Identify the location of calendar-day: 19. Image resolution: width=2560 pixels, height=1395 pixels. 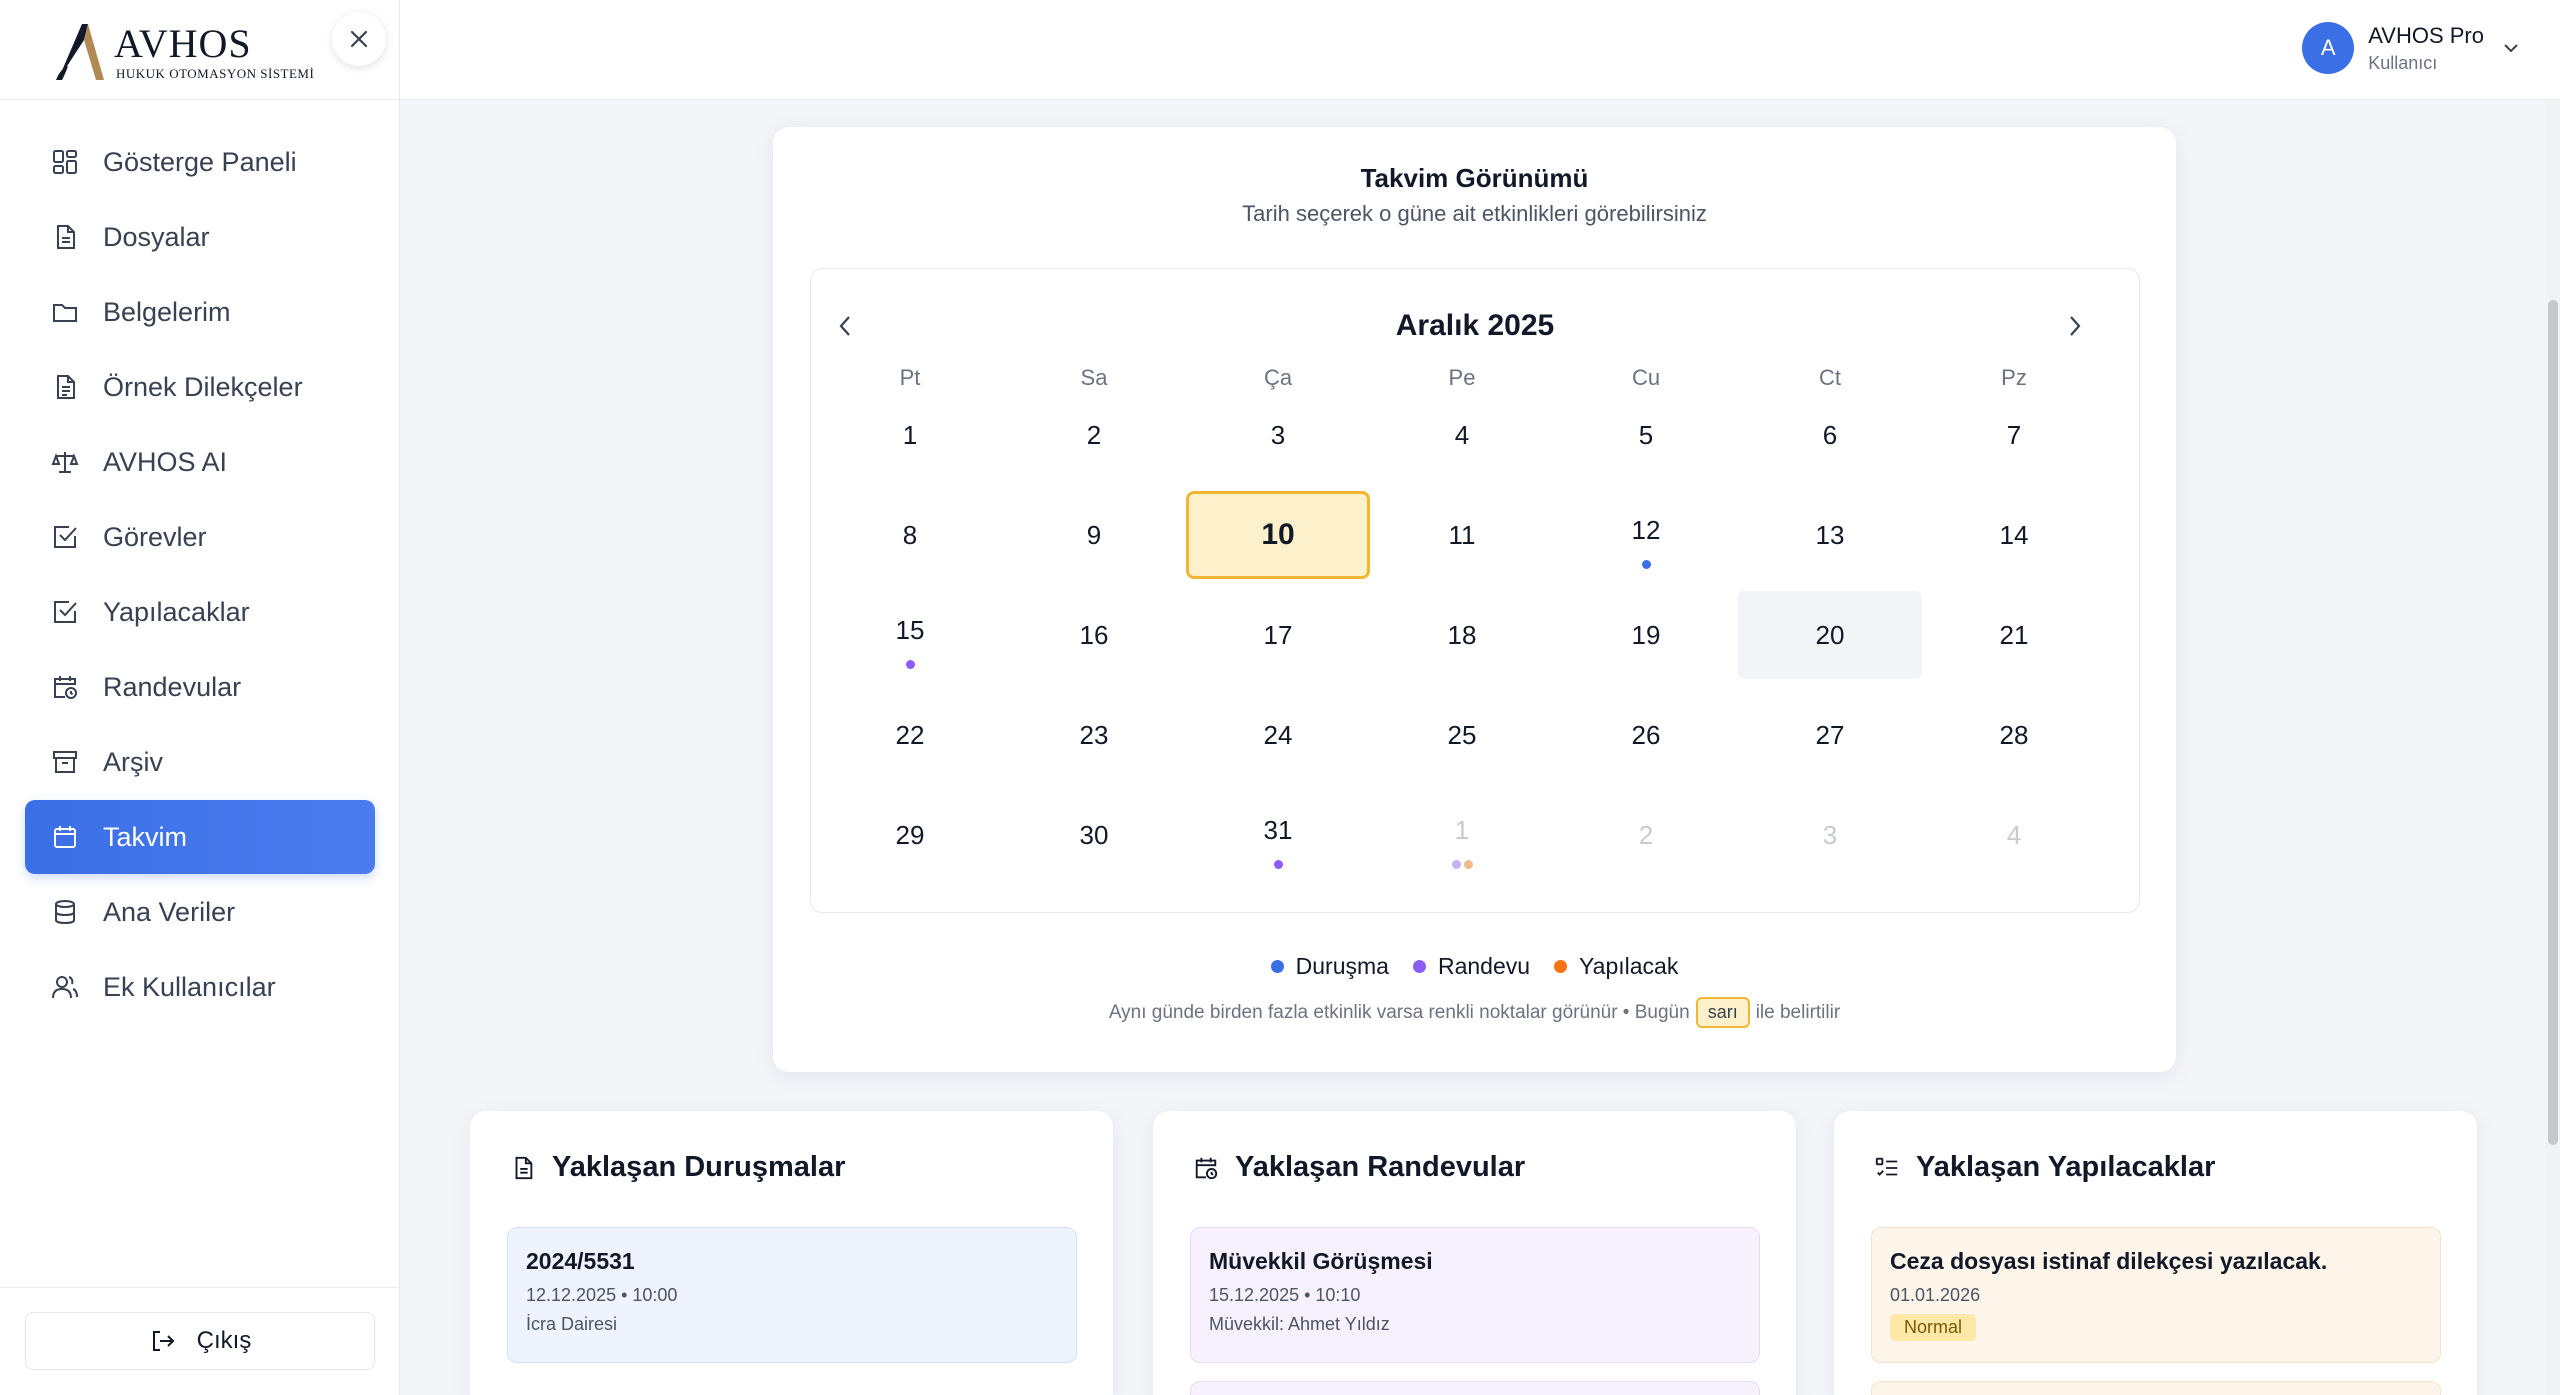
(1646, 635).